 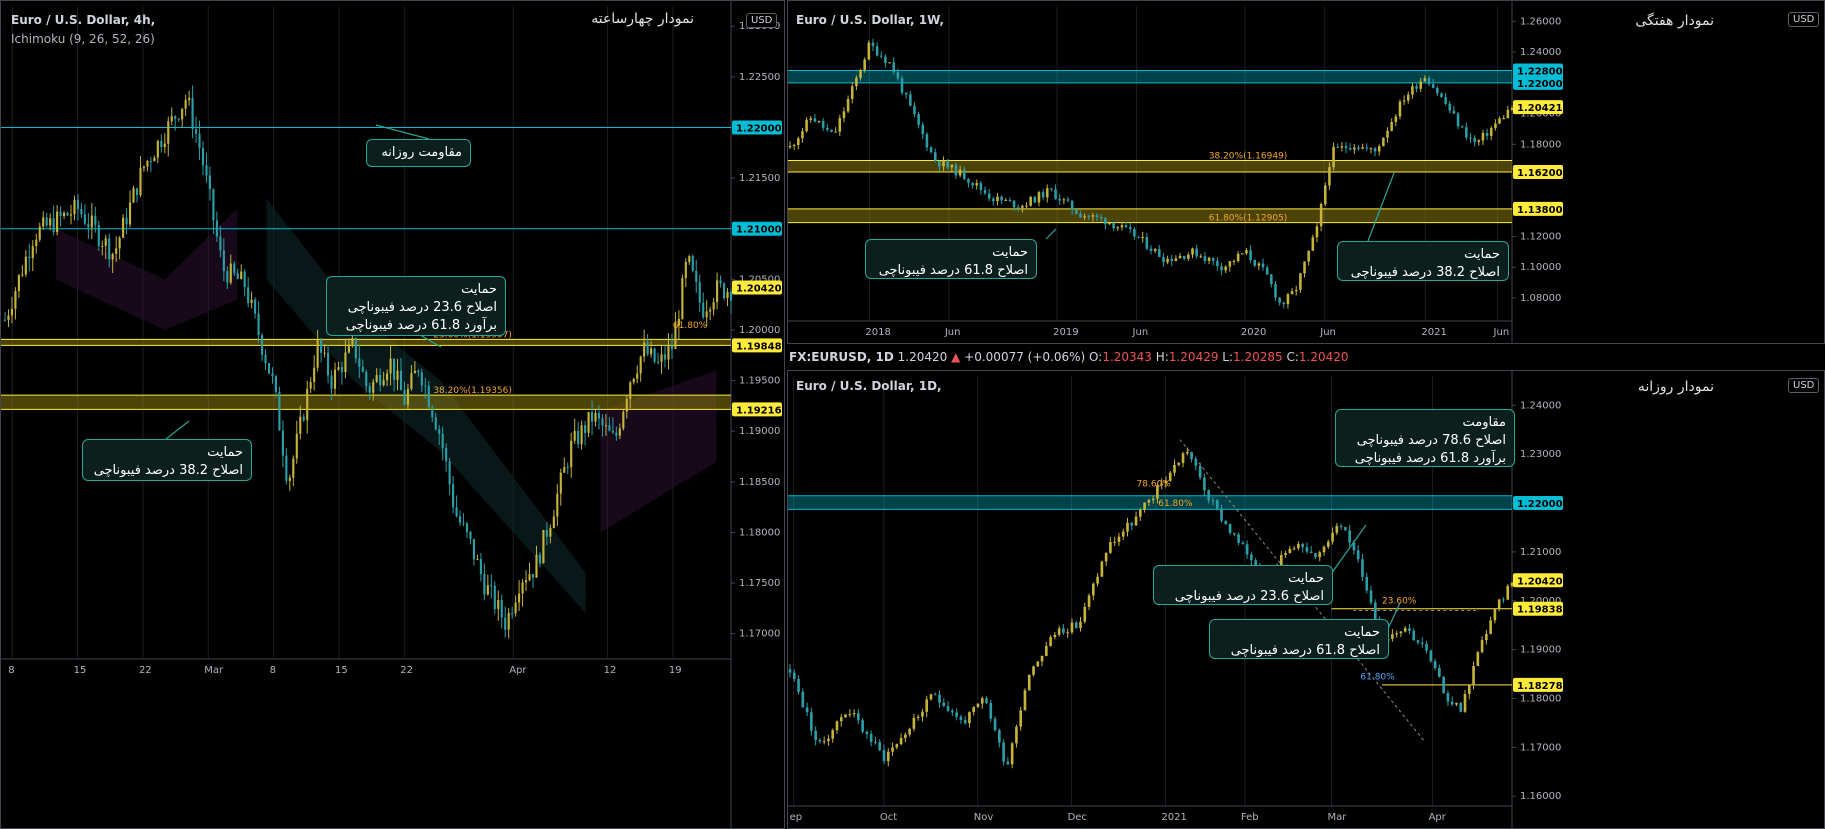 What do you see at coordinates (1248, 219) in the screenshot?
I see `fib-label: 61.80%(1.12905)` at bounding box center [1248, 219].